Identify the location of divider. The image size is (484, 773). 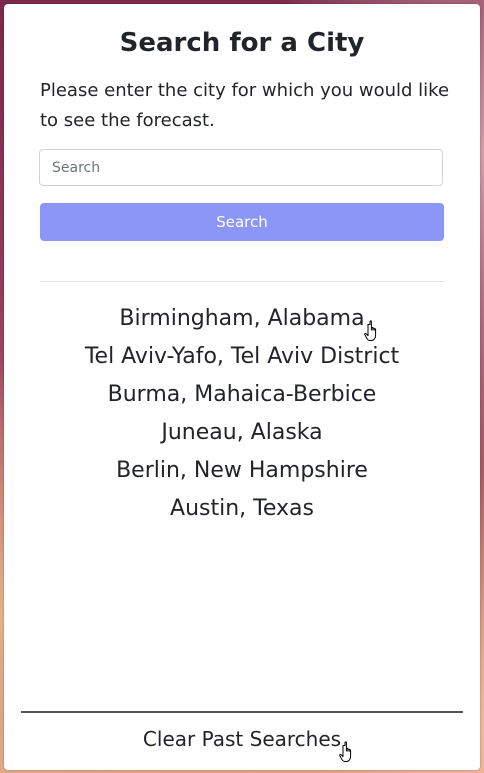
(242, 281).